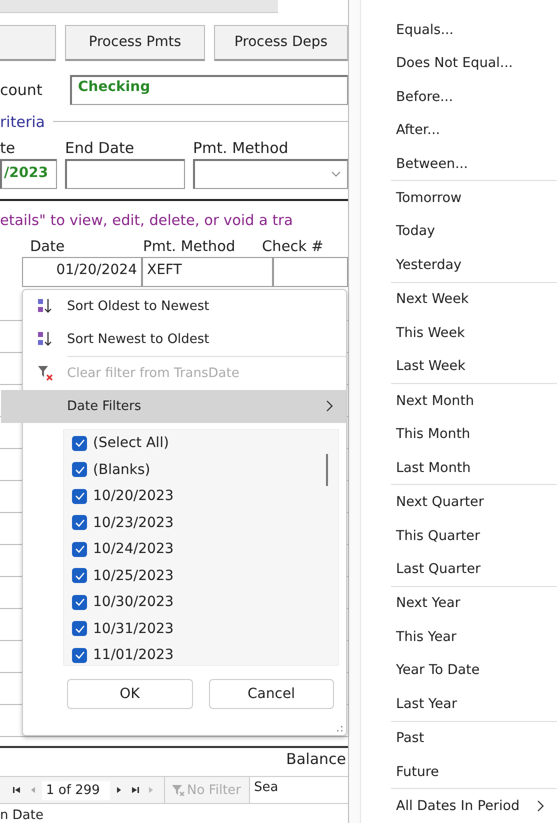 This screenshot has height=823, width=557. Describe the element at coordinates (459, 603) in the screenshot. I see `menu-item: Next Year` at that location.